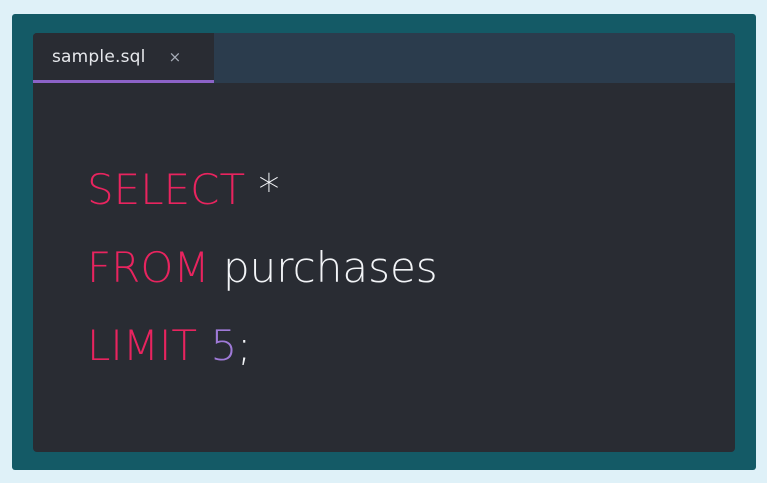  I want to click on code-line-1: SELECT *, so click(262, 190).